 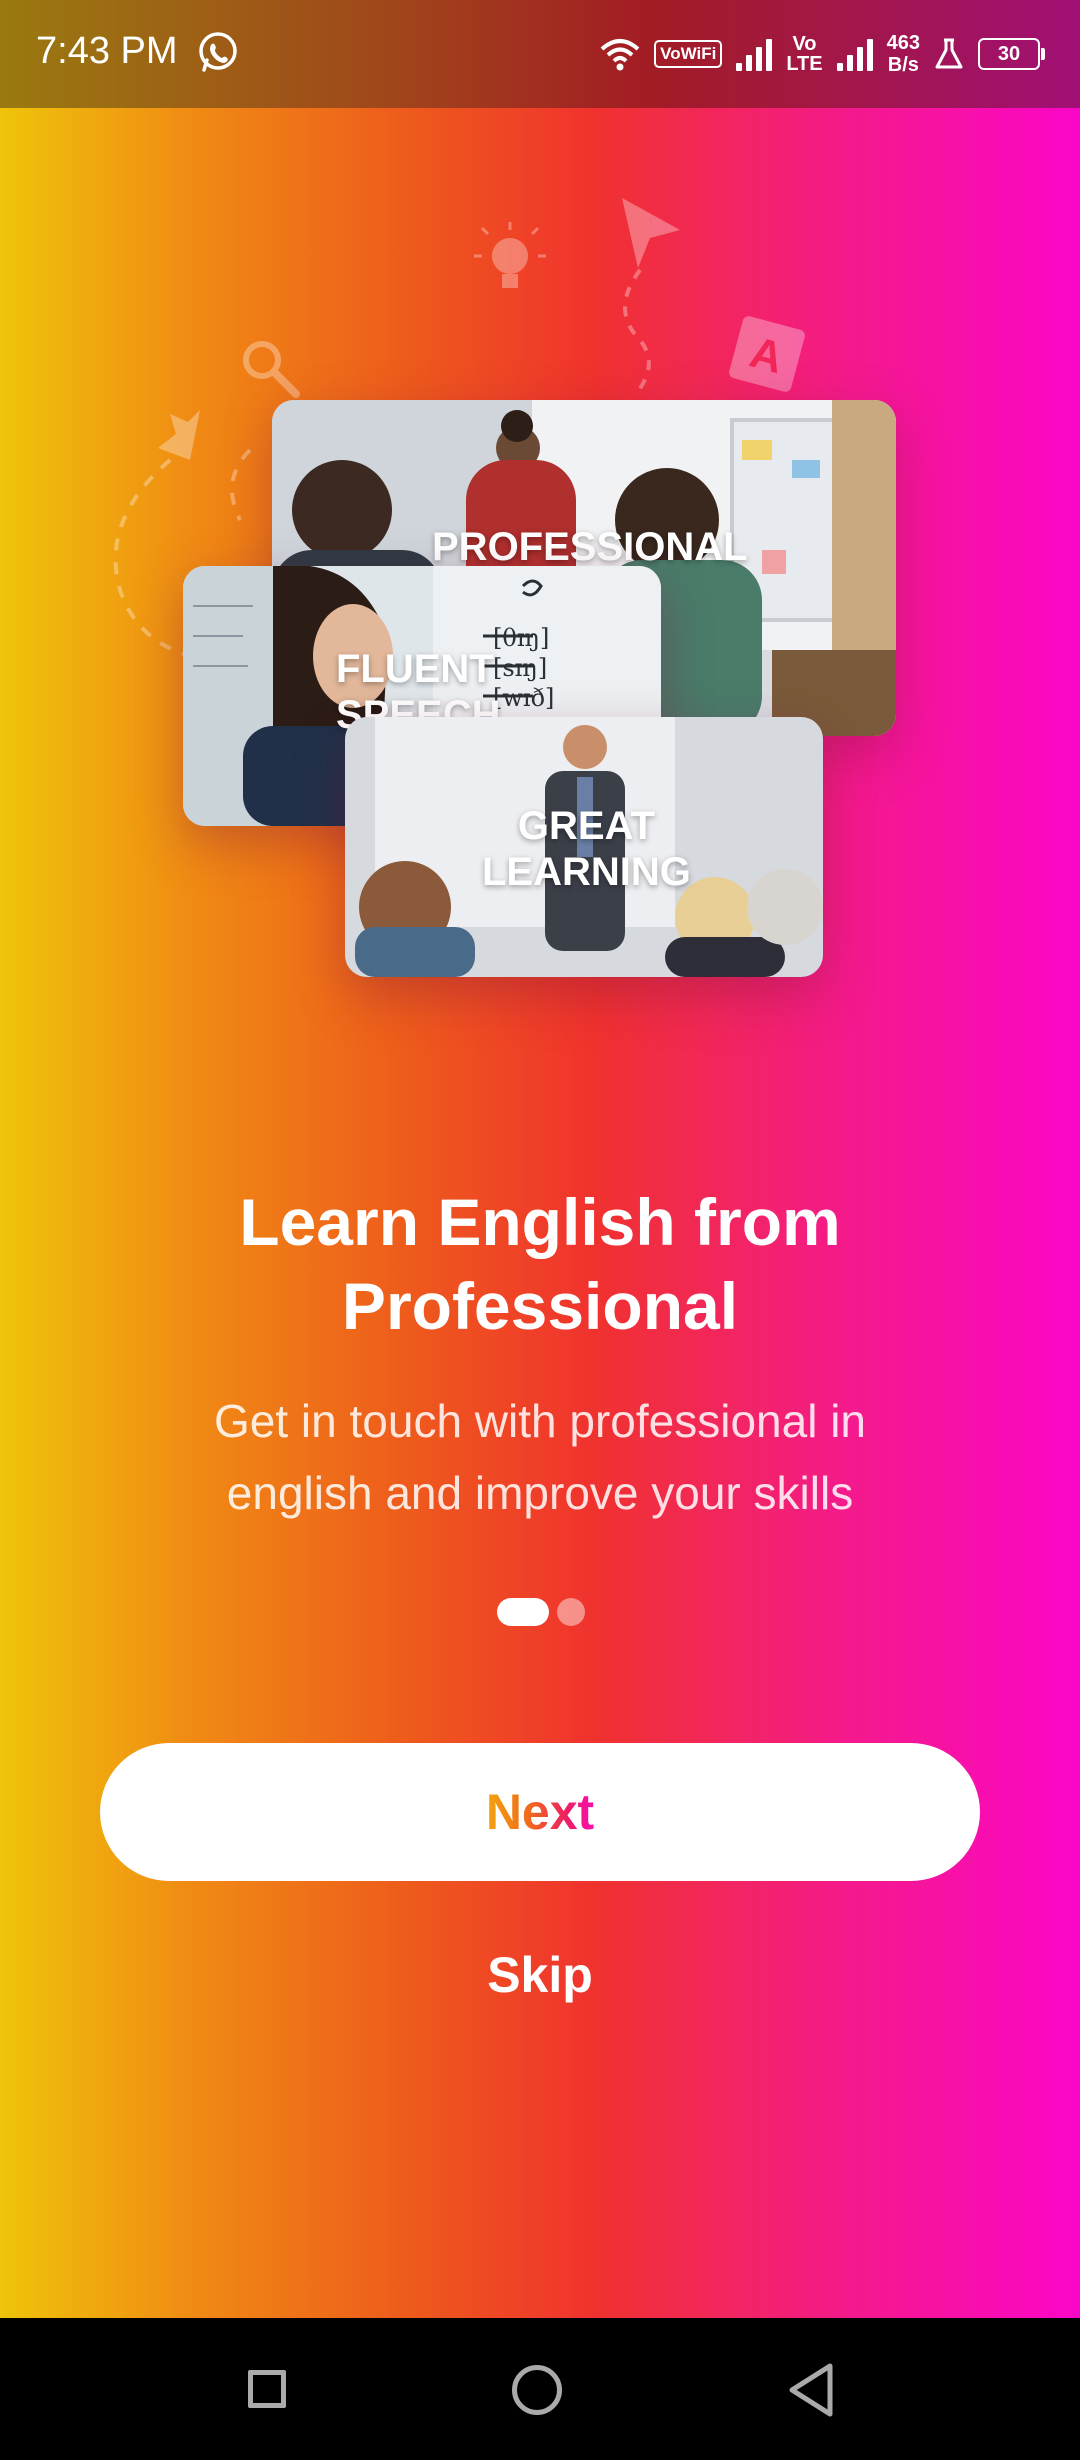 What do you see at coordinates (523, 698) in the screenshot?
I see `svg-text: [wɪð]` at bounding box center [523, 698].